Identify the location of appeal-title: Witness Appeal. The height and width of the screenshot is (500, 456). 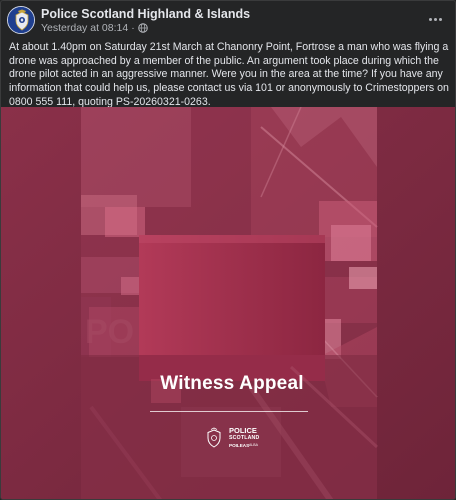
(232, 383).